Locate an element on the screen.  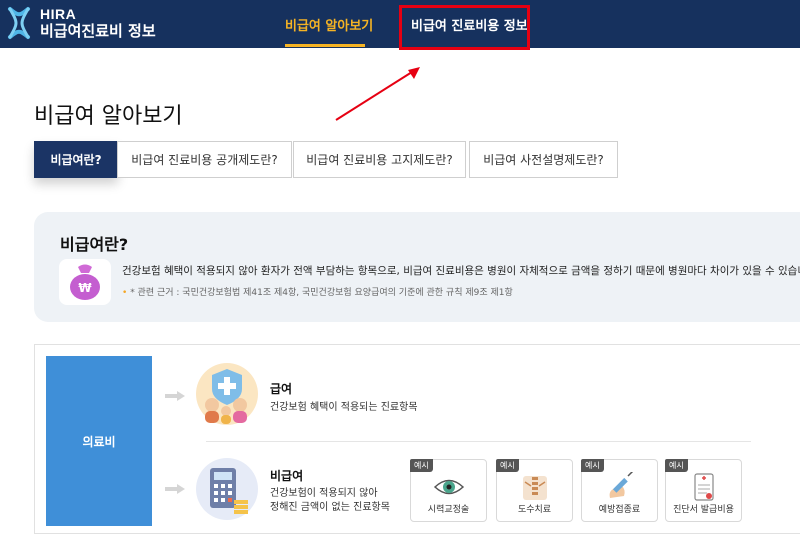
spine-icon is located at coordinates (535, 488).